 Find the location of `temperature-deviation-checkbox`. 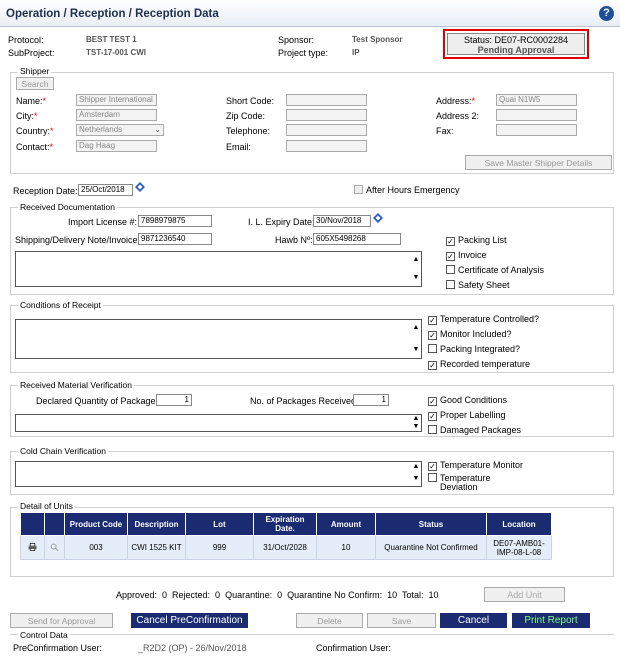

temperature-deviation-checkbox is located at coordinates (432, 477).